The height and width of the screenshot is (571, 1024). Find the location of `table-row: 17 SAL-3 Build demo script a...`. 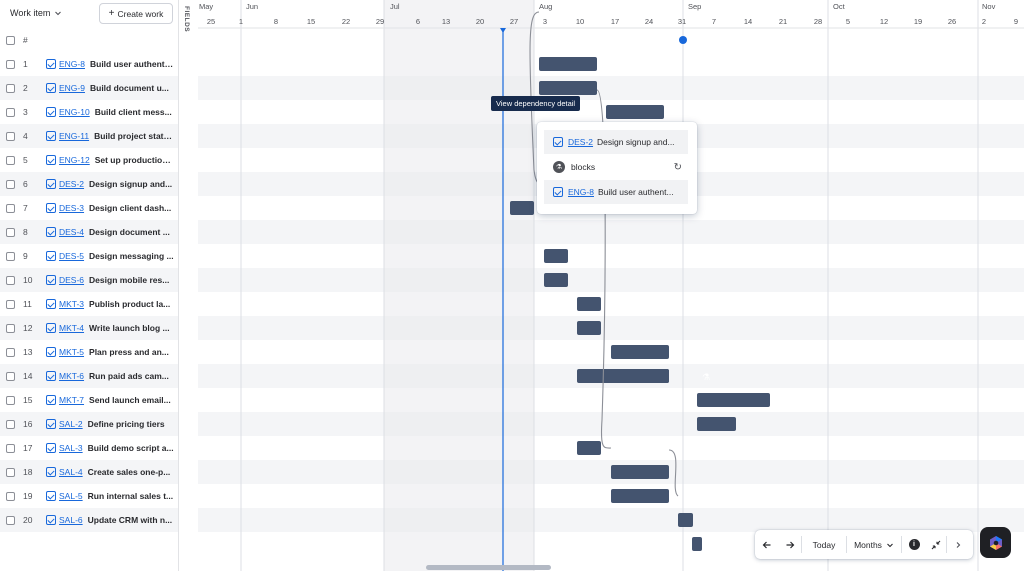

table-row: 17 SAL-3 Build demo script a... is located at coordinates (89, 448).